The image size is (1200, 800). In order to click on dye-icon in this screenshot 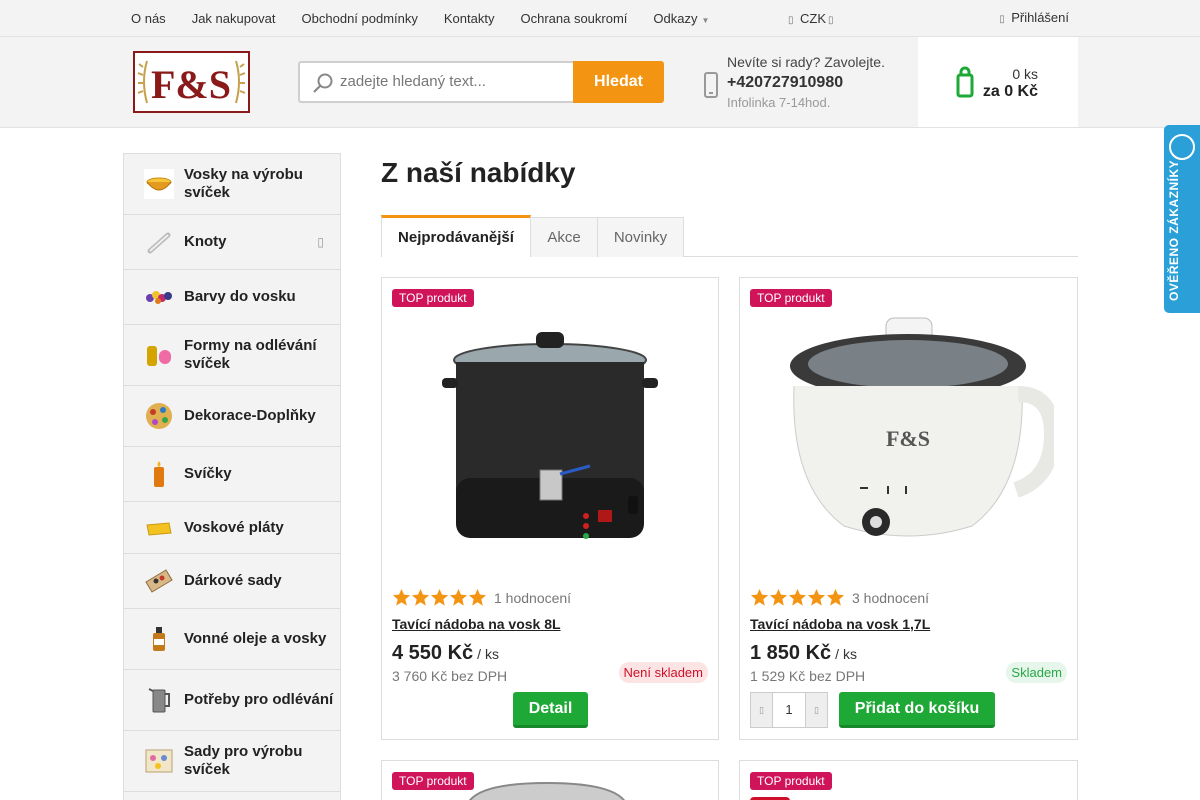, I will do `click(159, 297)`.